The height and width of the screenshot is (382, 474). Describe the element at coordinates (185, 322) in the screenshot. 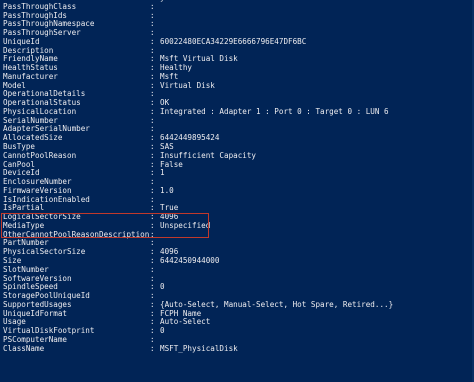

I see `property-value: Auto-Select` at that location.